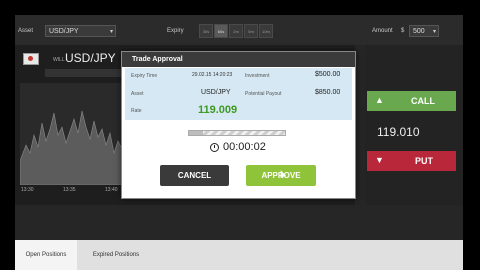 Image resolution: width=480 pixels, height=270 pixels. I want to click on time-tick: 13:35, so click(69, 190).